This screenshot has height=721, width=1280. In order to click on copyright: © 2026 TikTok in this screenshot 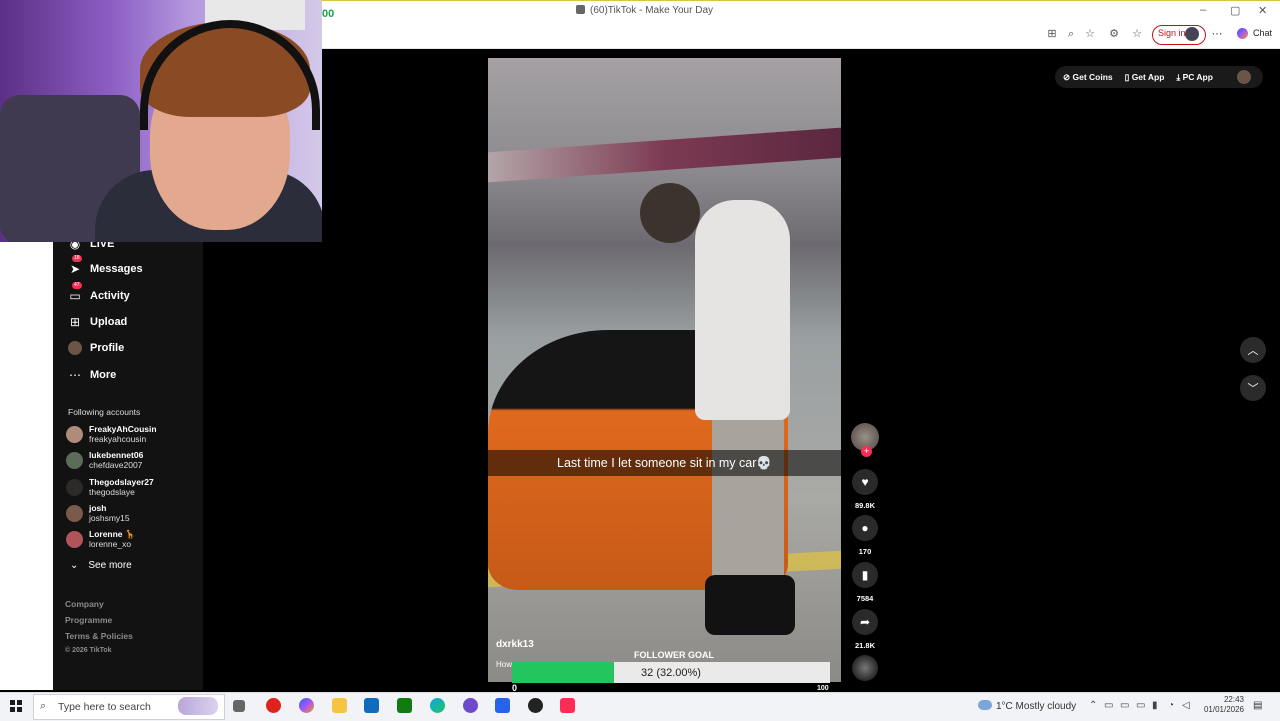, I will do `click(88, 650)`.